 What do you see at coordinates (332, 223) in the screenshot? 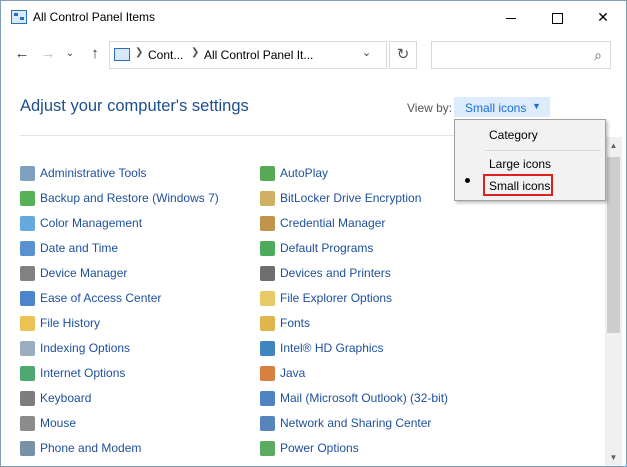
I see `item-label: Credential Manager` at bounding box center [332, 223].